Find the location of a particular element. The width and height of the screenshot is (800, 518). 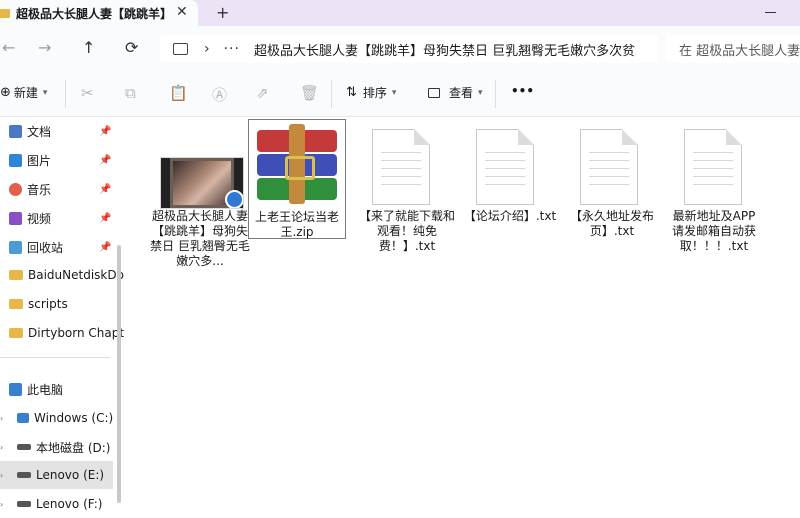

sidebar-item-drive-d: › 本地磁盘 (D:) is located at coordinates (56, 447).